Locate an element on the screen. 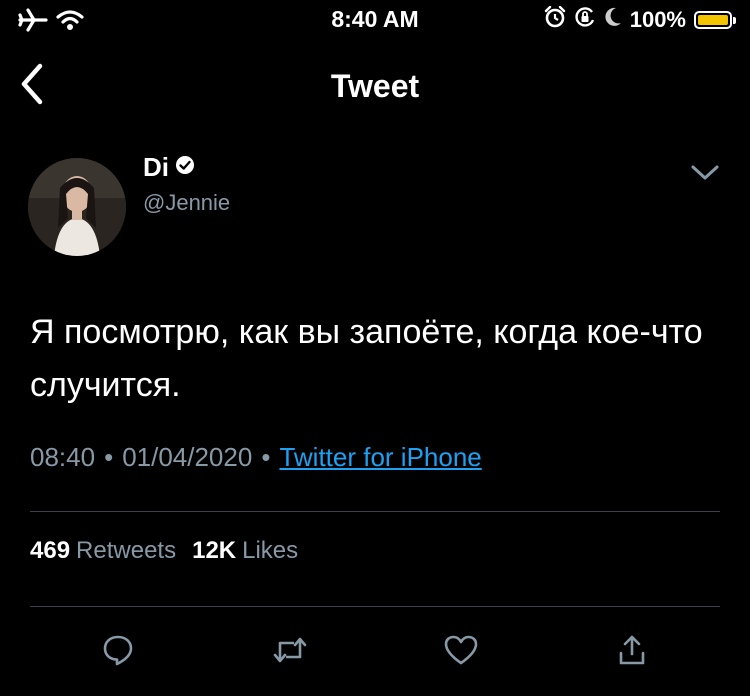  status-bar: 8:40 AM 100% is located at coordinates (375, 20).